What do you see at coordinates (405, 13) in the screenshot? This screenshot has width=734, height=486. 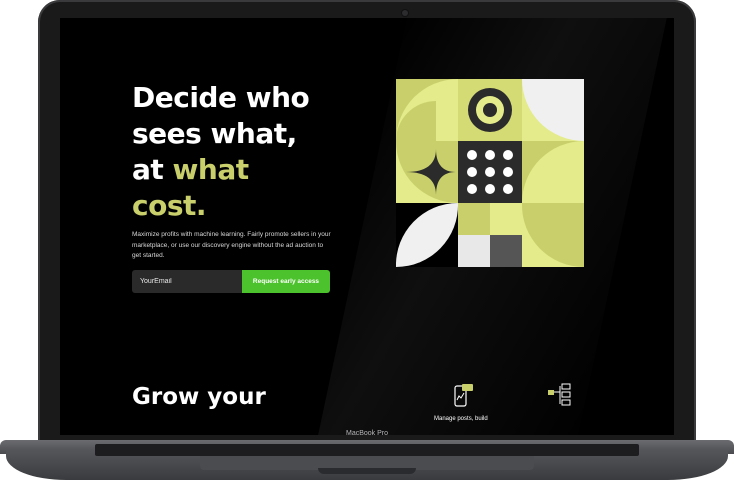 I see `camera-dot` at bounding box center [405, 13].